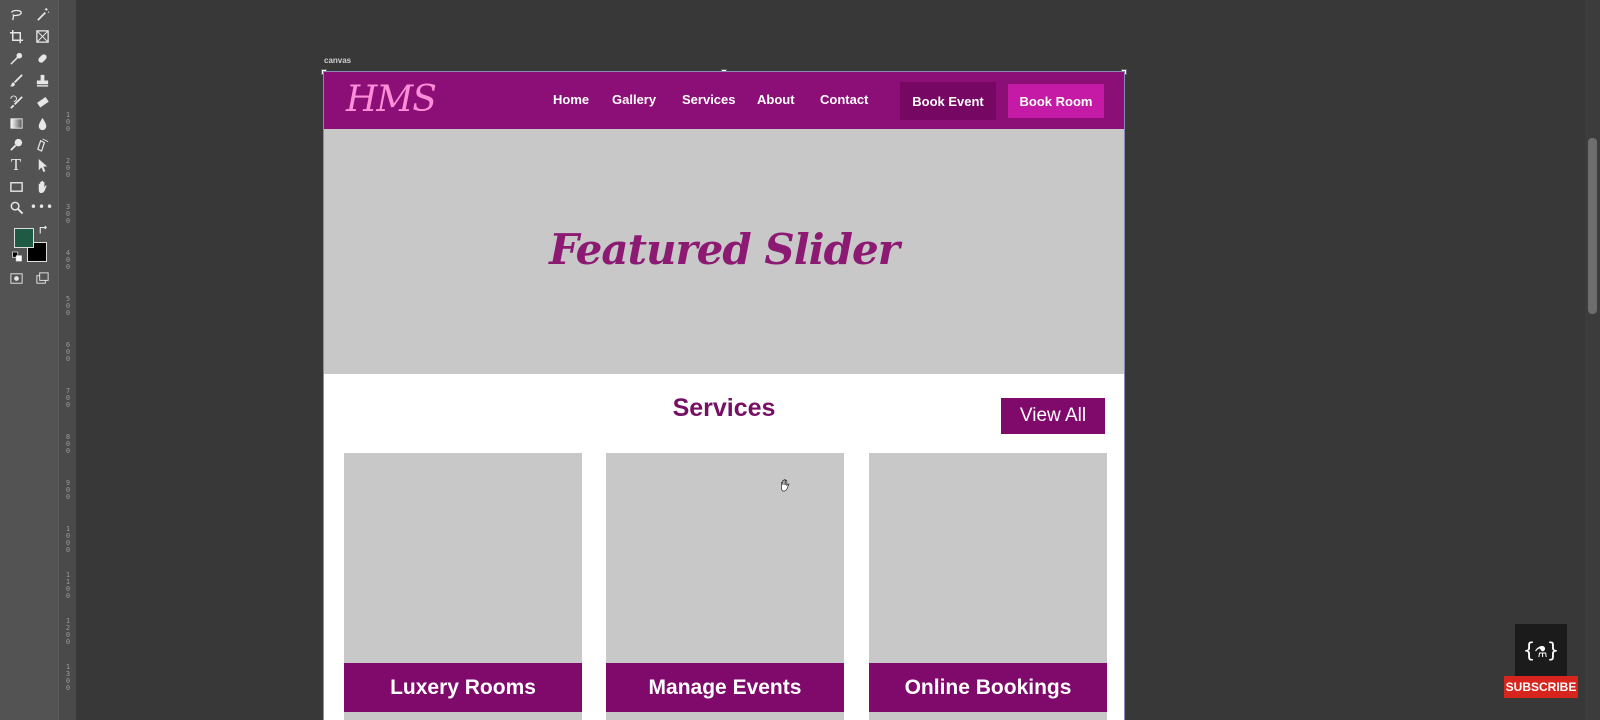 The height and width of the screenshot is (720, 1600). Describe the element at coordinates (42, 14) in the screenshot. I see `magic-wand-icon` at that location.